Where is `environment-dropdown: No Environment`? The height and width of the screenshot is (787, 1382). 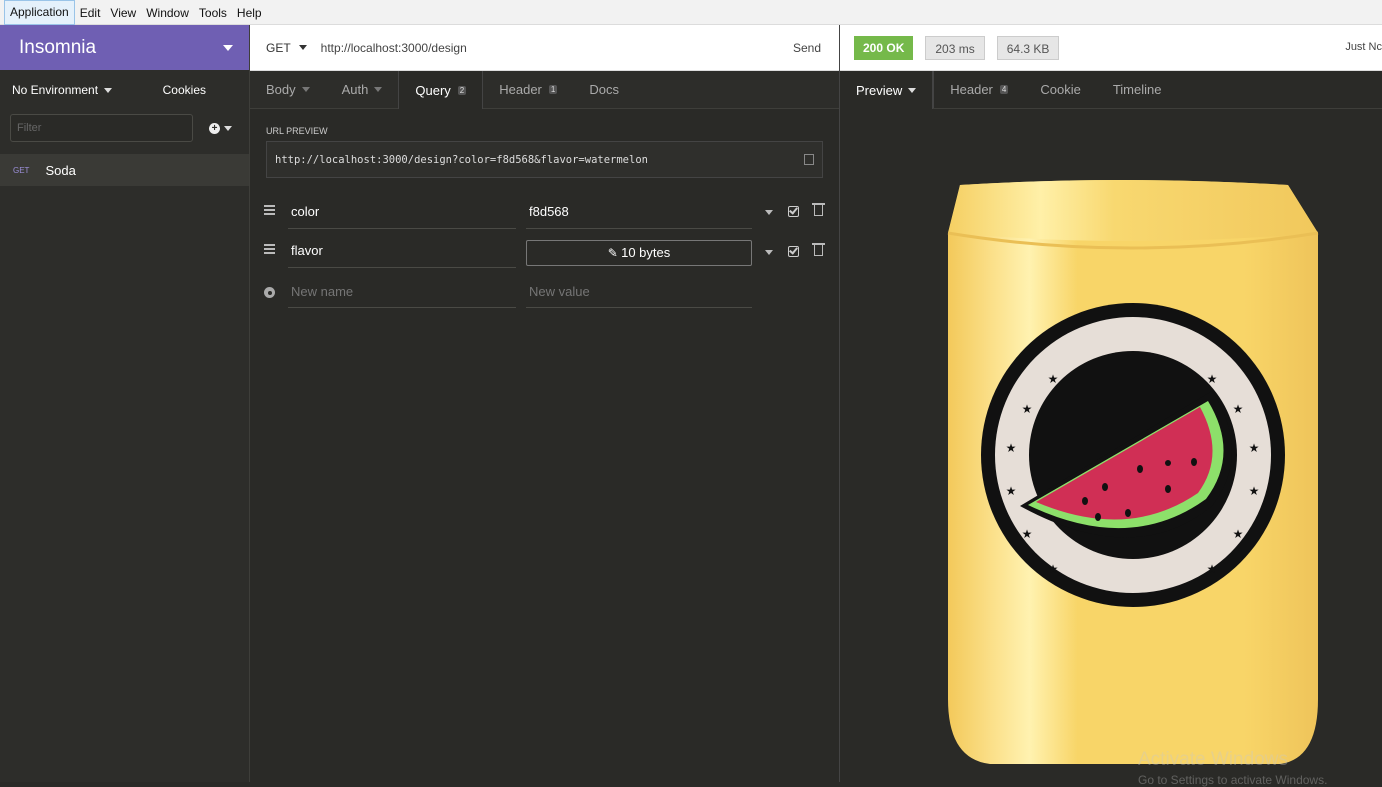 environment-dropdown: No Environment is located at coordinates (62, 90).